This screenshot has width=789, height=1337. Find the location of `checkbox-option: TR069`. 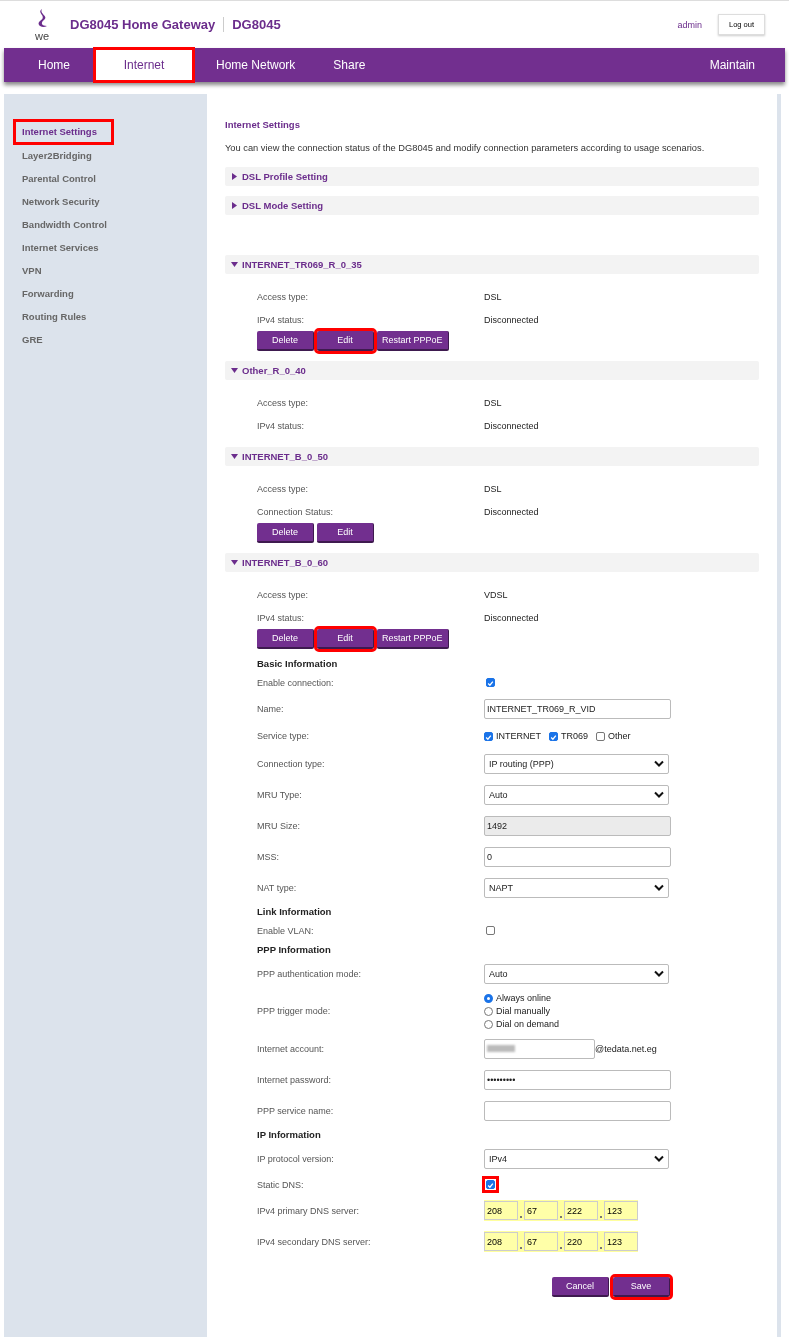

checkbox-option: TR069 is located at coordinates (568, 736).